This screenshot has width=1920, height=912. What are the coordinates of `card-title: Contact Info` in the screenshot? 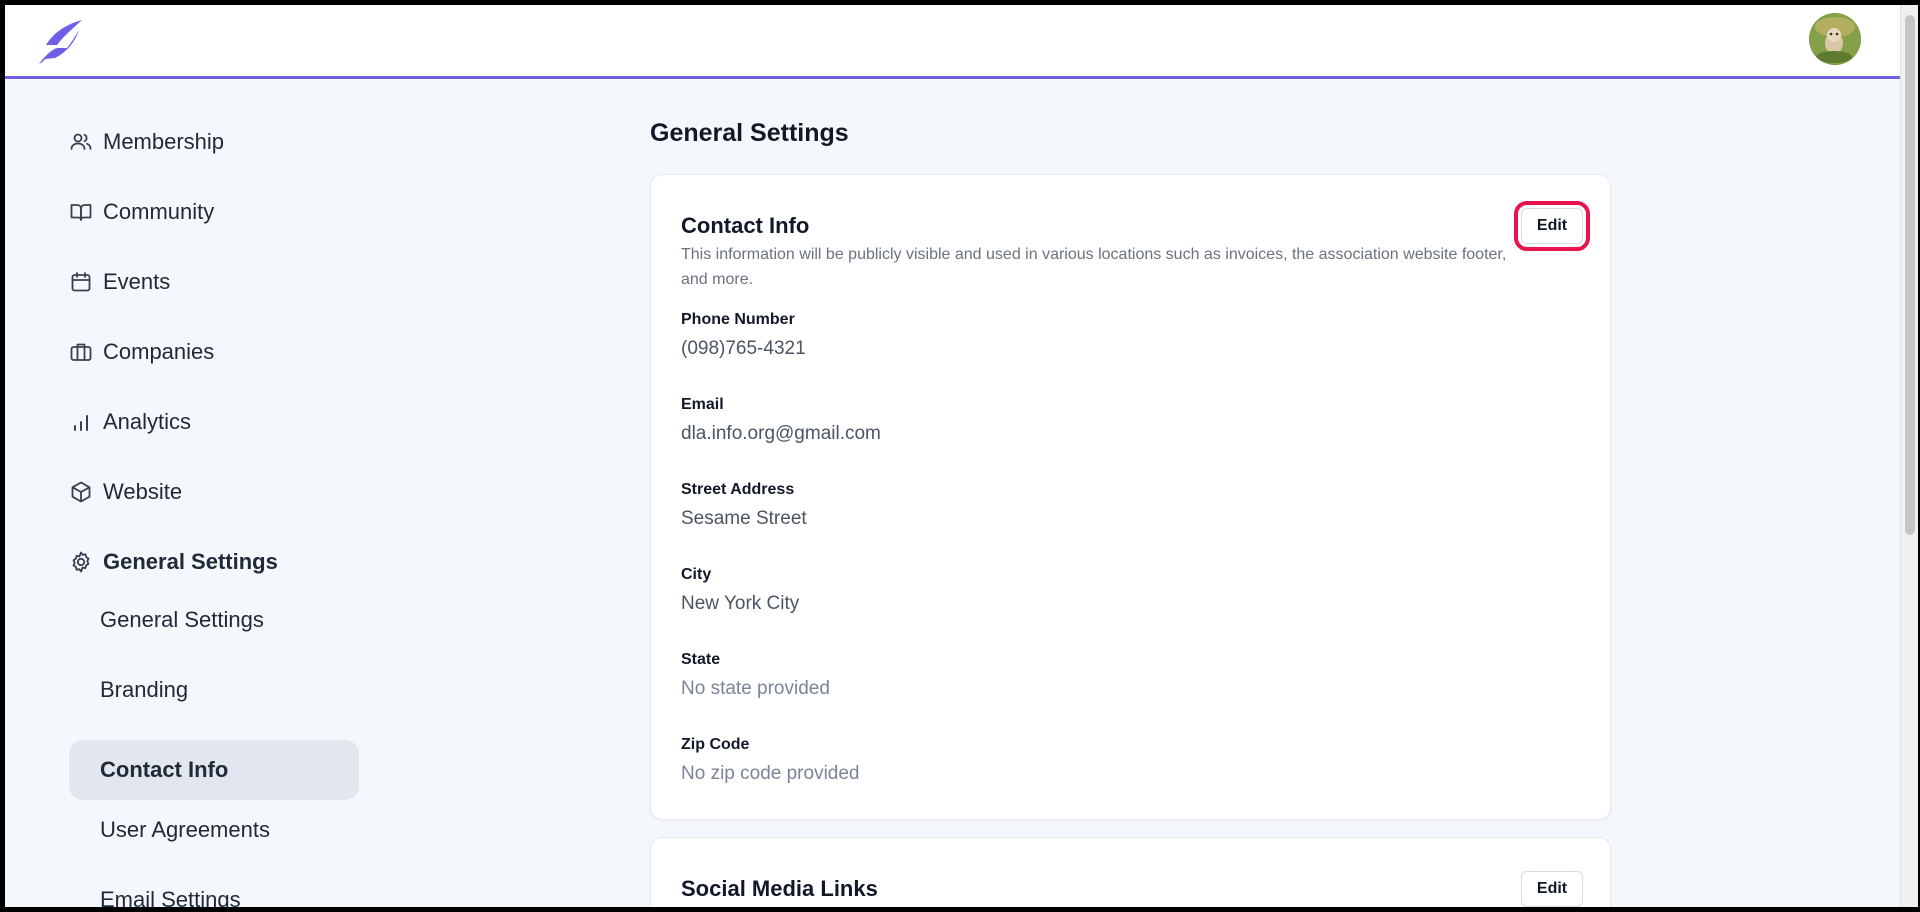 It's located at (745, 225).